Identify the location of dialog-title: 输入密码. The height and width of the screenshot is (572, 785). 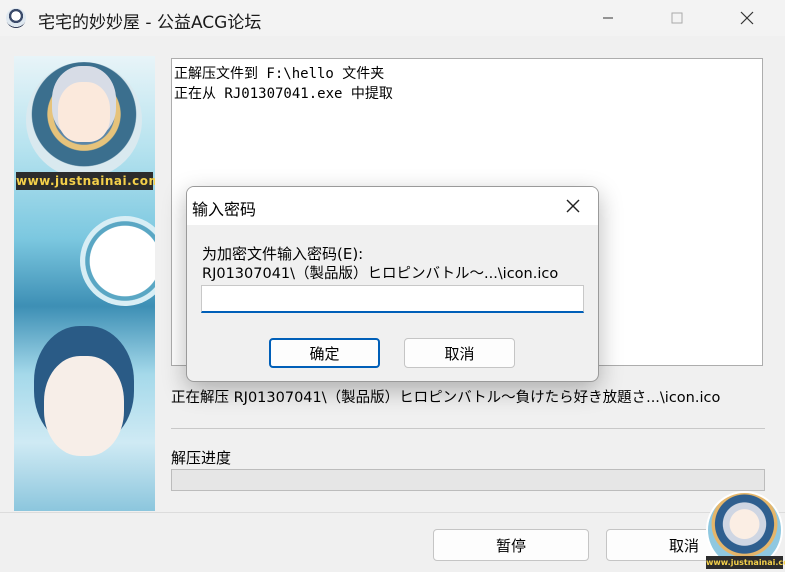
(224, 209).